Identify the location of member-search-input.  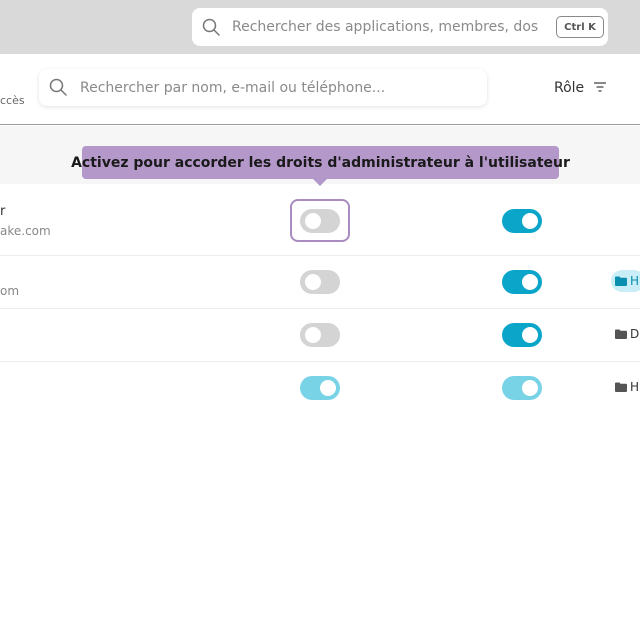
(270, 88).